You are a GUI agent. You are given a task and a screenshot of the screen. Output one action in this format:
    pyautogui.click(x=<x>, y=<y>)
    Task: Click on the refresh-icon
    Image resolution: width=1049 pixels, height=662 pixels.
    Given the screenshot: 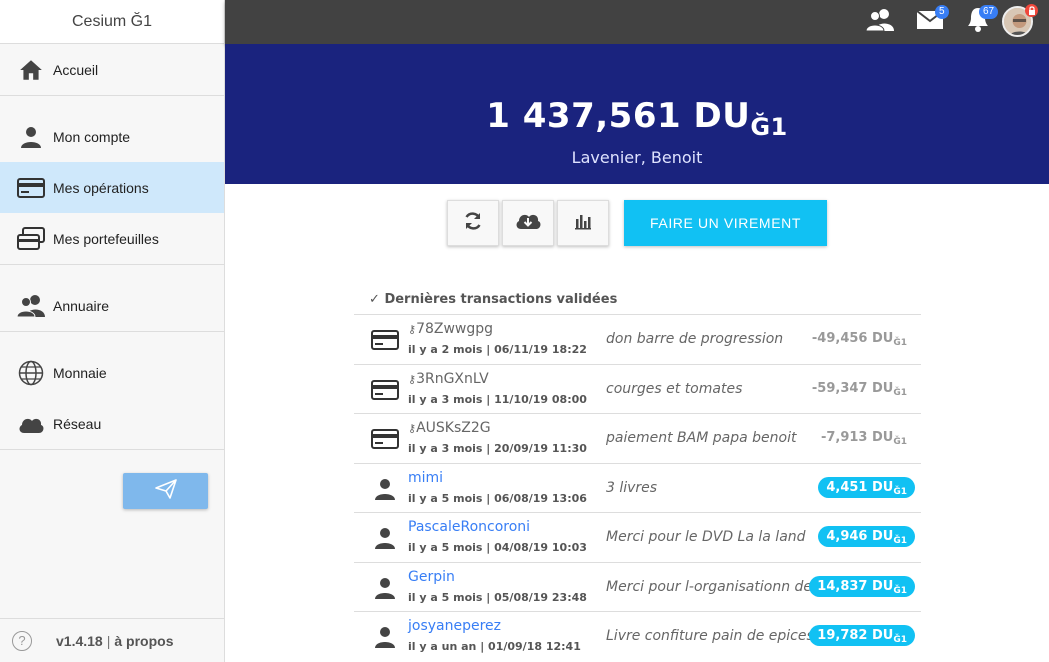 What is the action you would take?
    pyautogui.click(x=473, y=223)
    